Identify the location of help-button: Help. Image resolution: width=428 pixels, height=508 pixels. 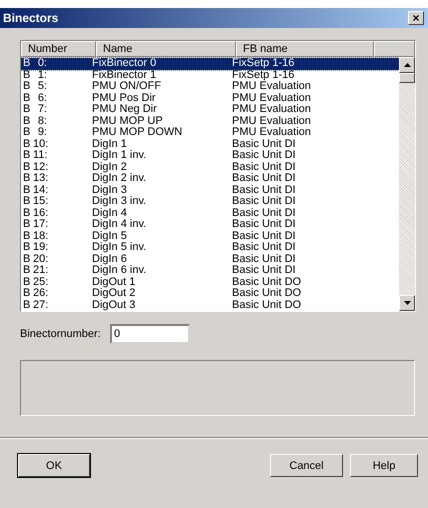
(384, 465).